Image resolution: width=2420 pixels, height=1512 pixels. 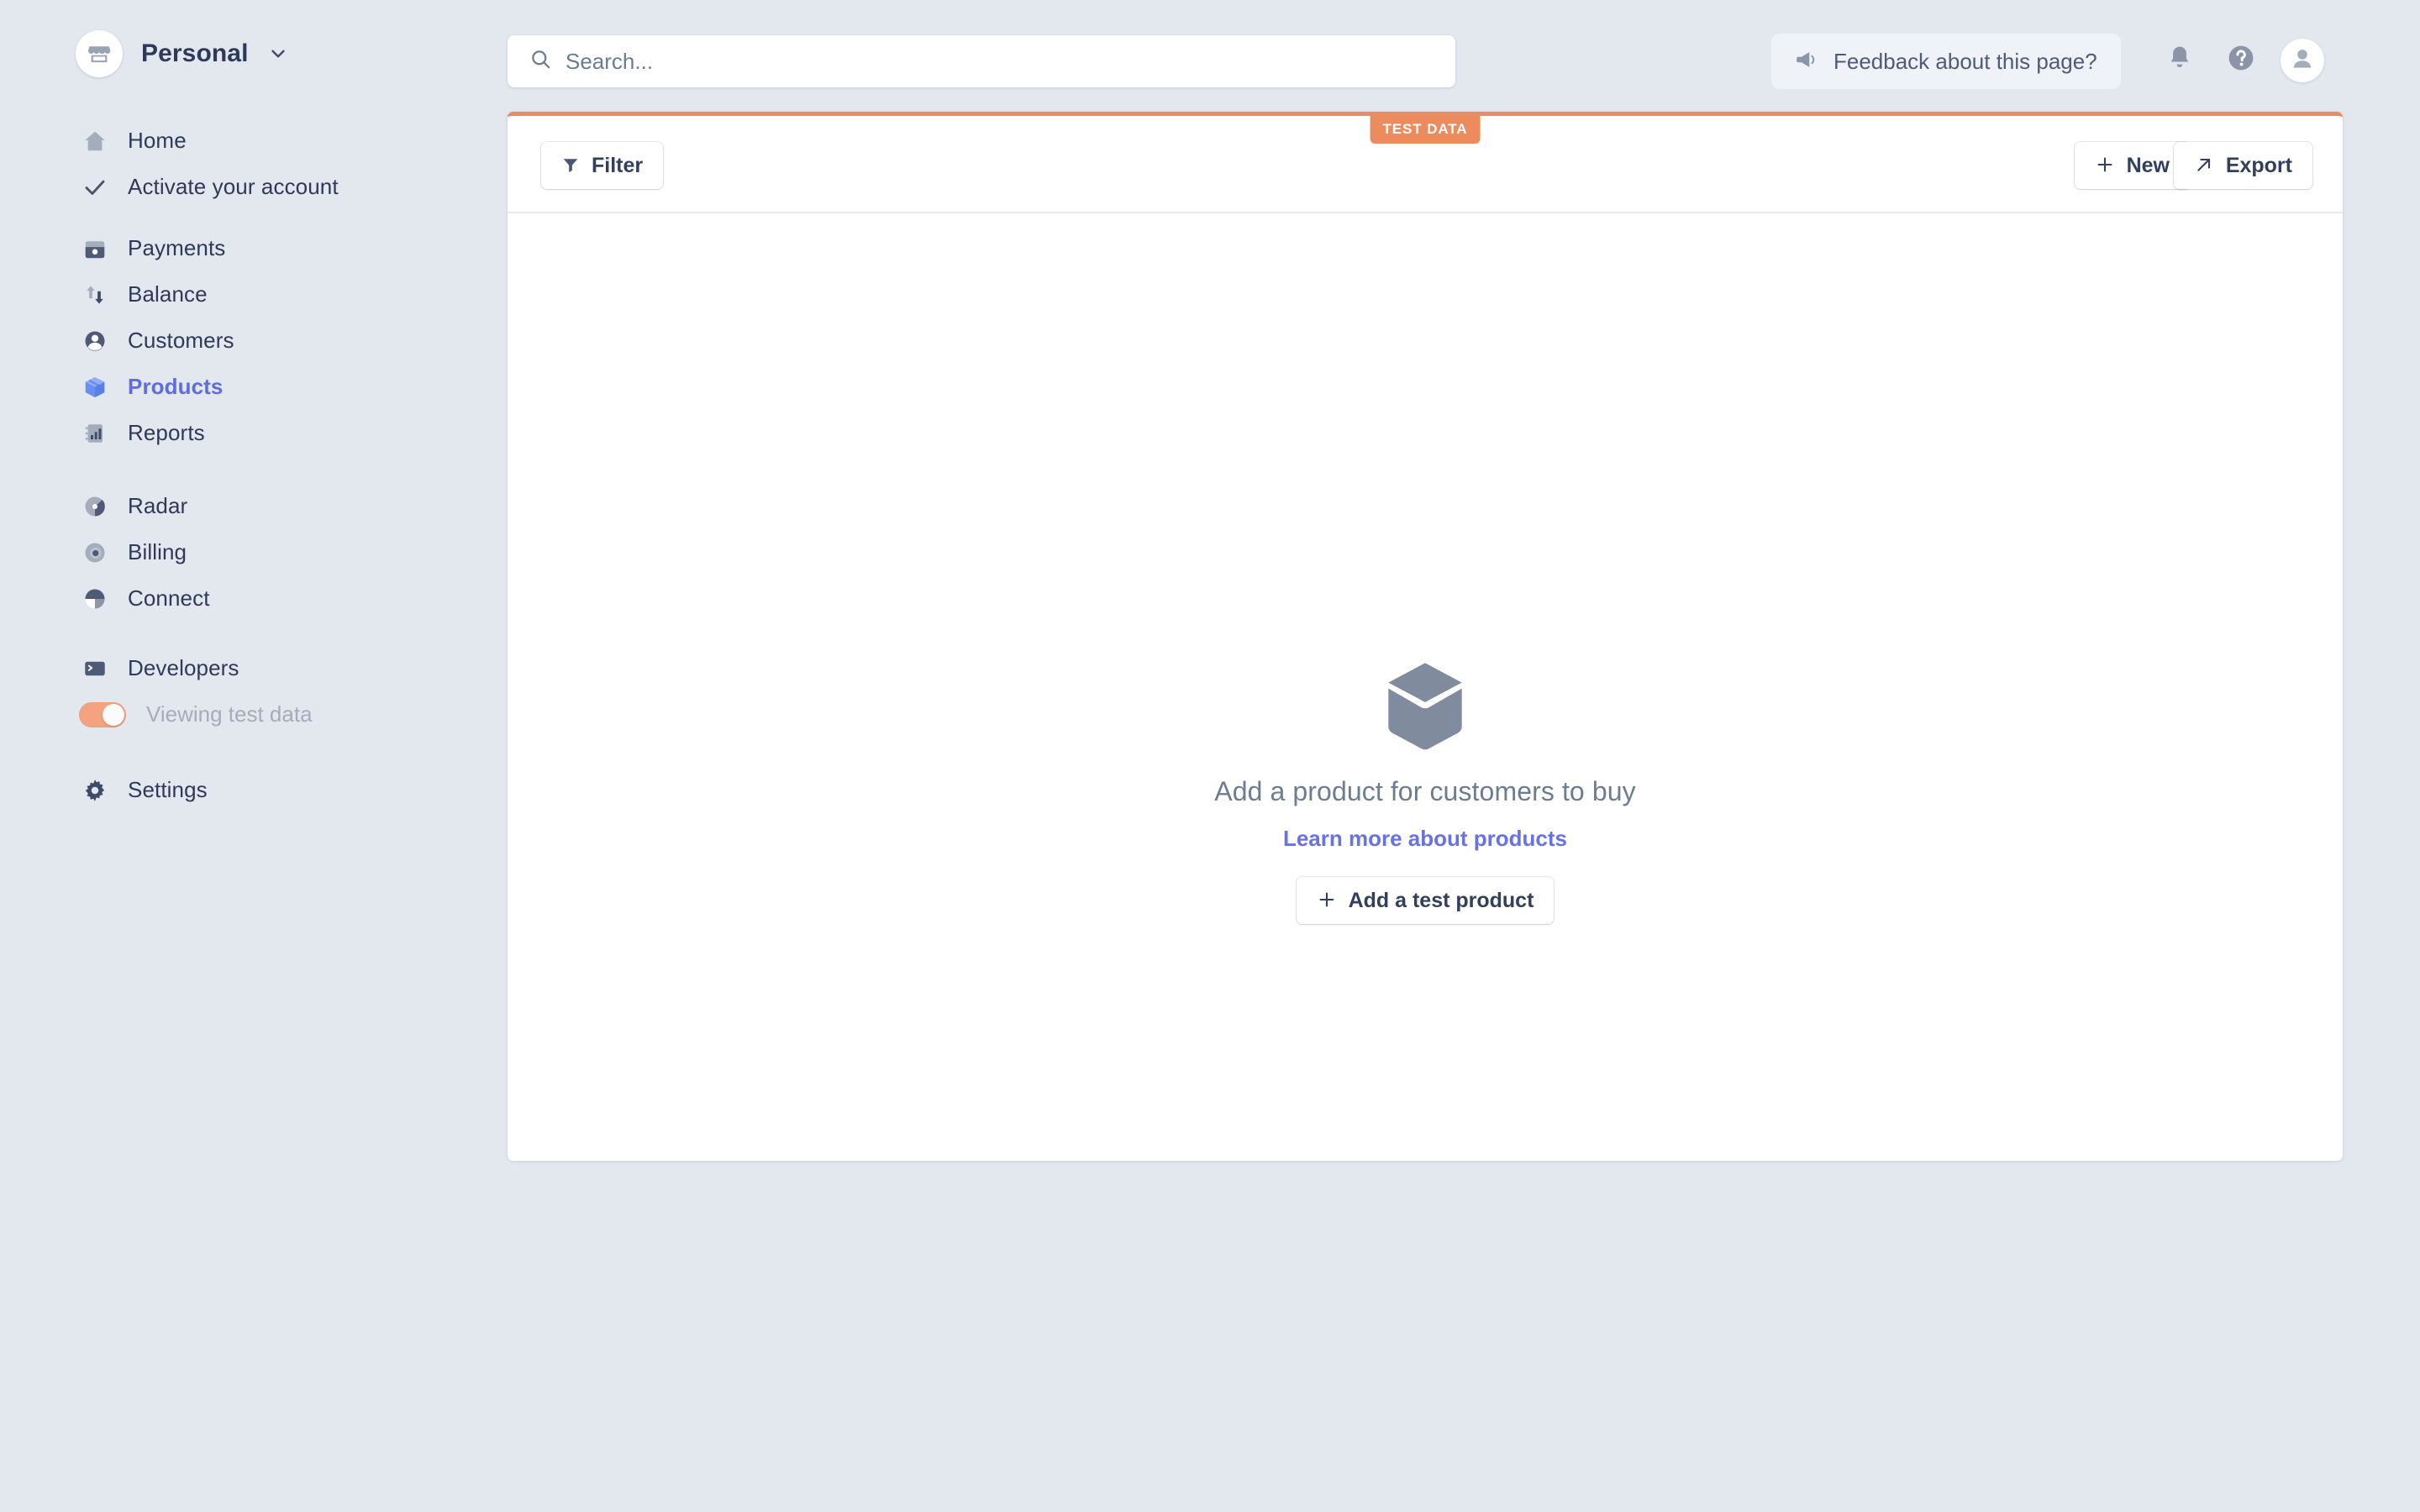 I want to click on bell-icon, so click(x=2179, y=60).